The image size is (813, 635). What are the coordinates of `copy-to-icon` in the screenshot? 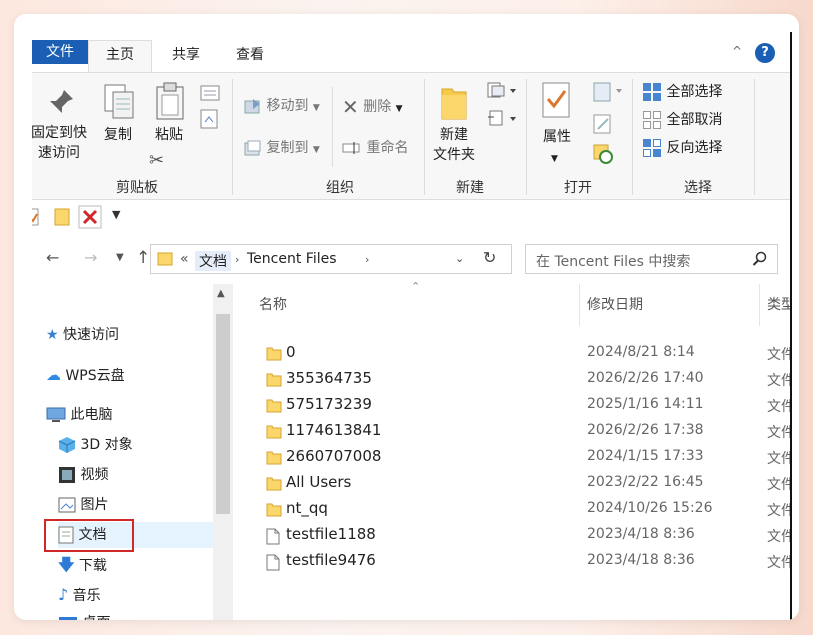 It's located at (252, 148).